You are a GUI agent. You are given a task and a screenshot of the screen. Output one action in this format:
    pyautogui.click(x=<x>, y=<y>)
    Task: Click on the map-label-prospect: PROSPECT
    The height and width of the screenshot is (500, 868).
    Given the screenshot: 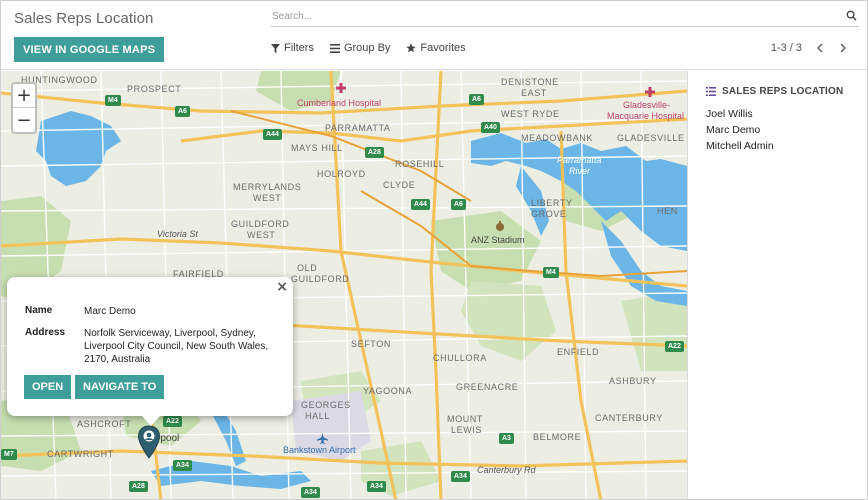 What is the action you would take?
    pyautogui.click(x=154, y=89)
    